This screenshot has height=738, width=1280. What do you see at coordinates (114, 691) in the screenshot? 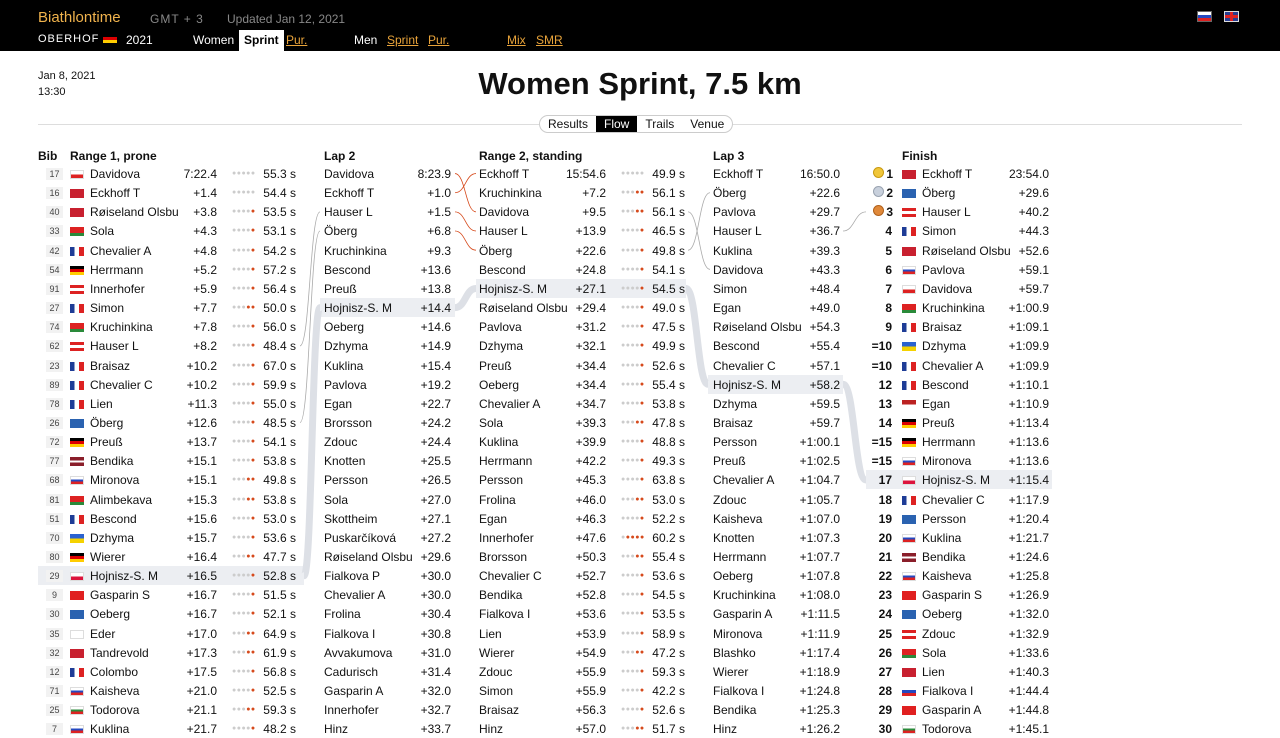
I see `athlete-name: Kaisheva` at bounding box center [114, 691].